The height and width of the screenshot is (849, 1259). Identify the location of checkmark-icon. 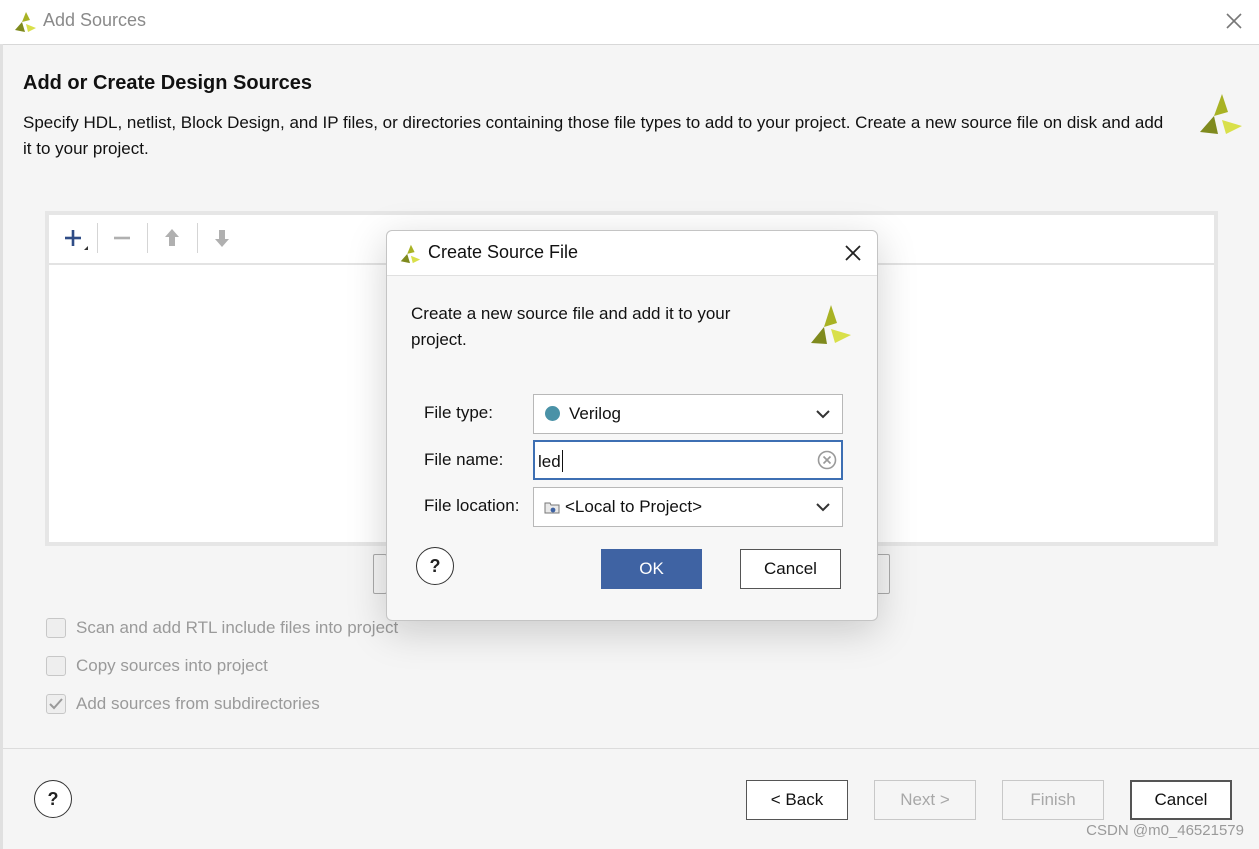
(56, 704).